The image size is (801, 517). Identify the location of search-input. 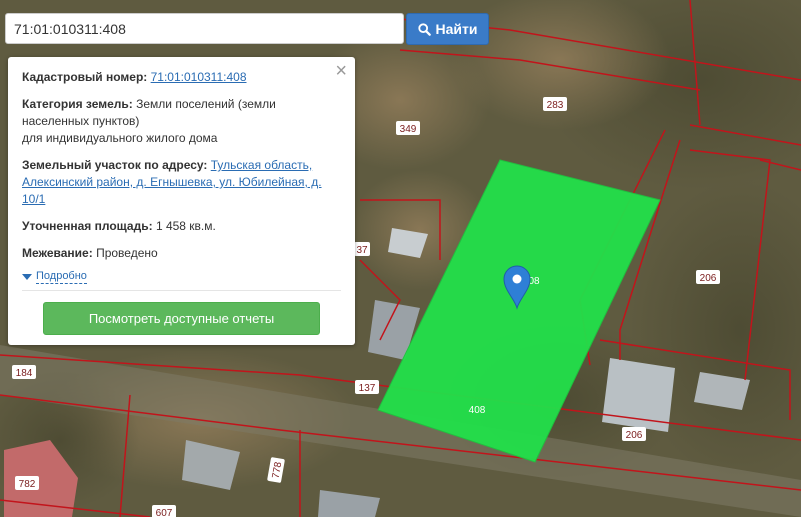
(204, 28).